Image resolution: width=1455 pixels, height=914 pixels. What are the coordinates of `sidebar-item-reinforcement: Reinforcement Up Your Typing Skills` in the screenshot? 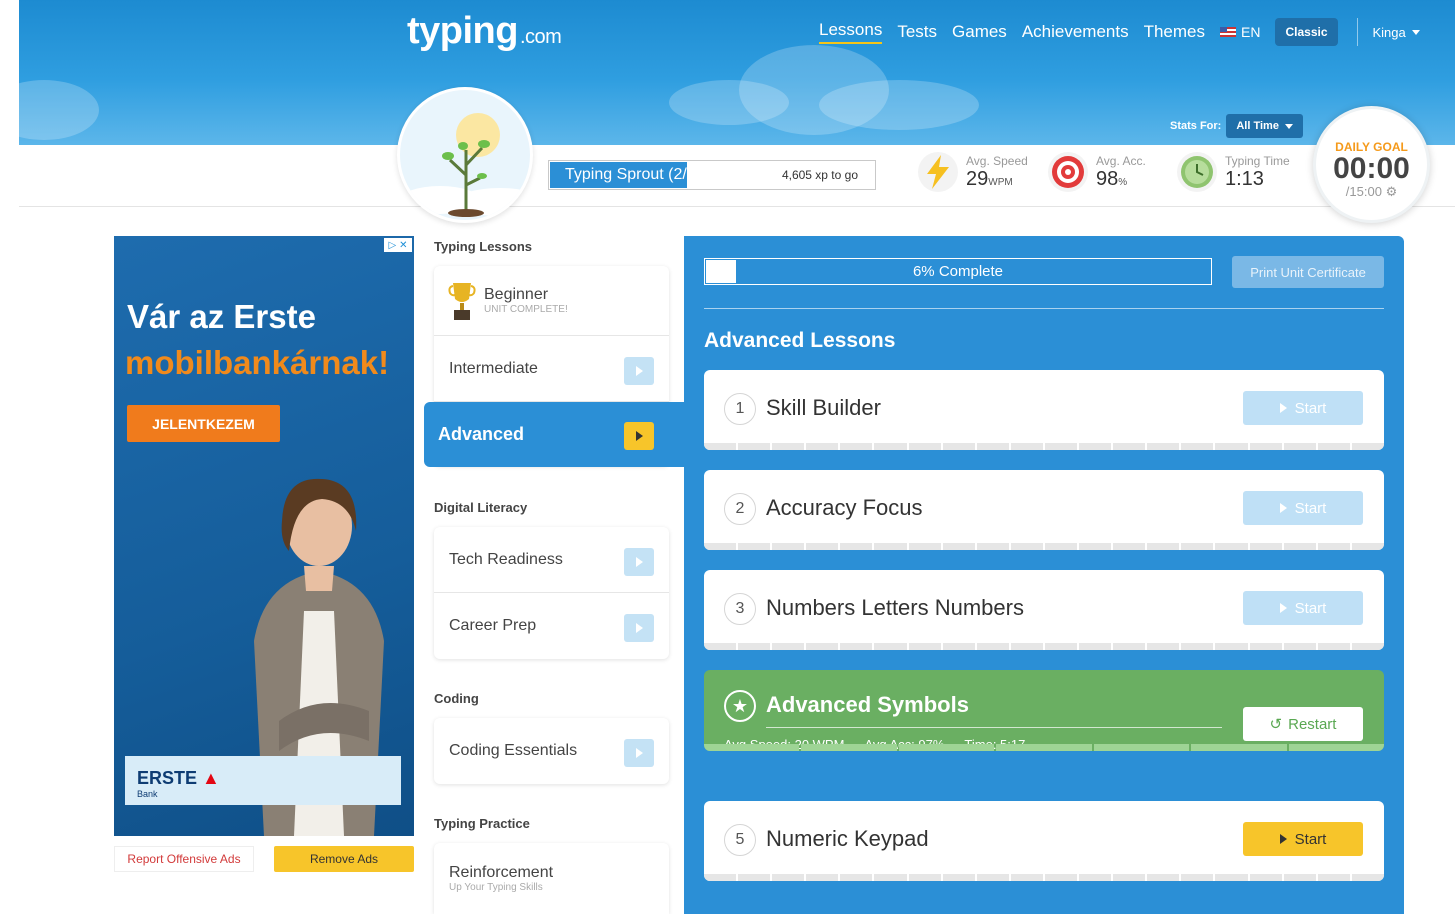 It's located at (551, 878).